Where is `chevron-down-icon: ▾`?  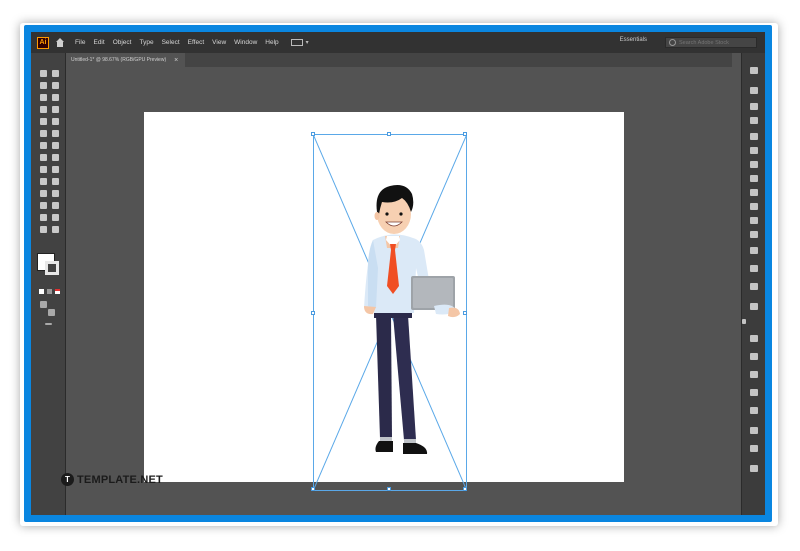
chevron-down-icon: ▾ is located at coordinates (307, 42).